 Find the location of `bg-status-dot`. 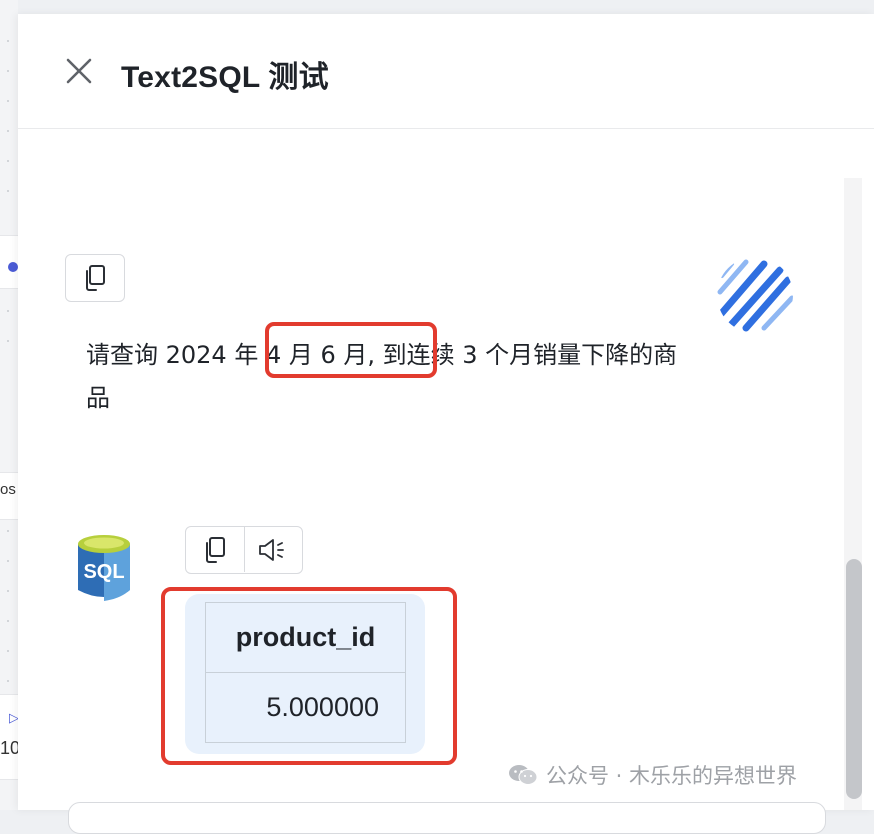

bg-status-dot is located at coordinates (13, 267).